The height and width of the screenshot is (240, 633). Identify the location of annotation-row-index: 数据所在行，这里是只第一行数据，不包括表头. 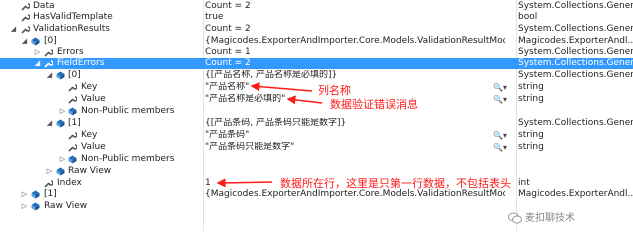
(395, 183).